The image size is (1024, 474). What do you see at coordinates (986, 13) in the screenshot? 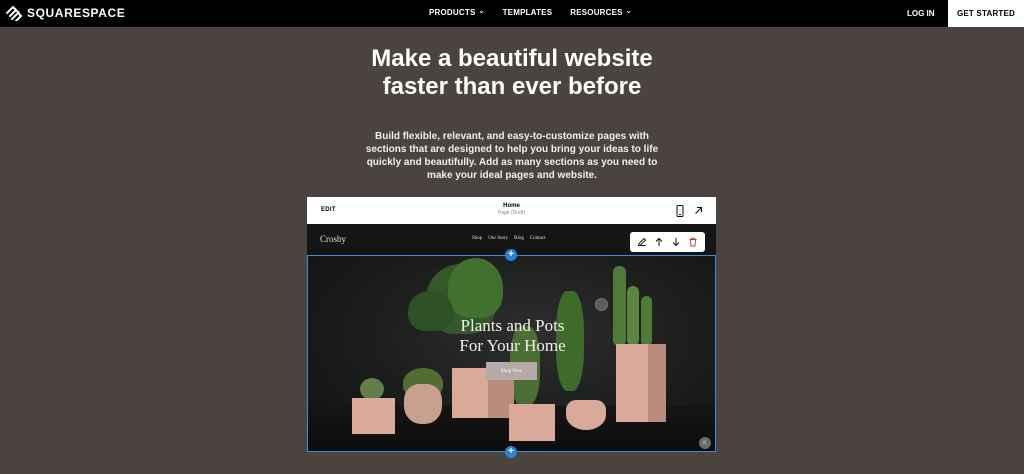
I see `get-started-button: GET STARTED` at bounding box center [986, 13].